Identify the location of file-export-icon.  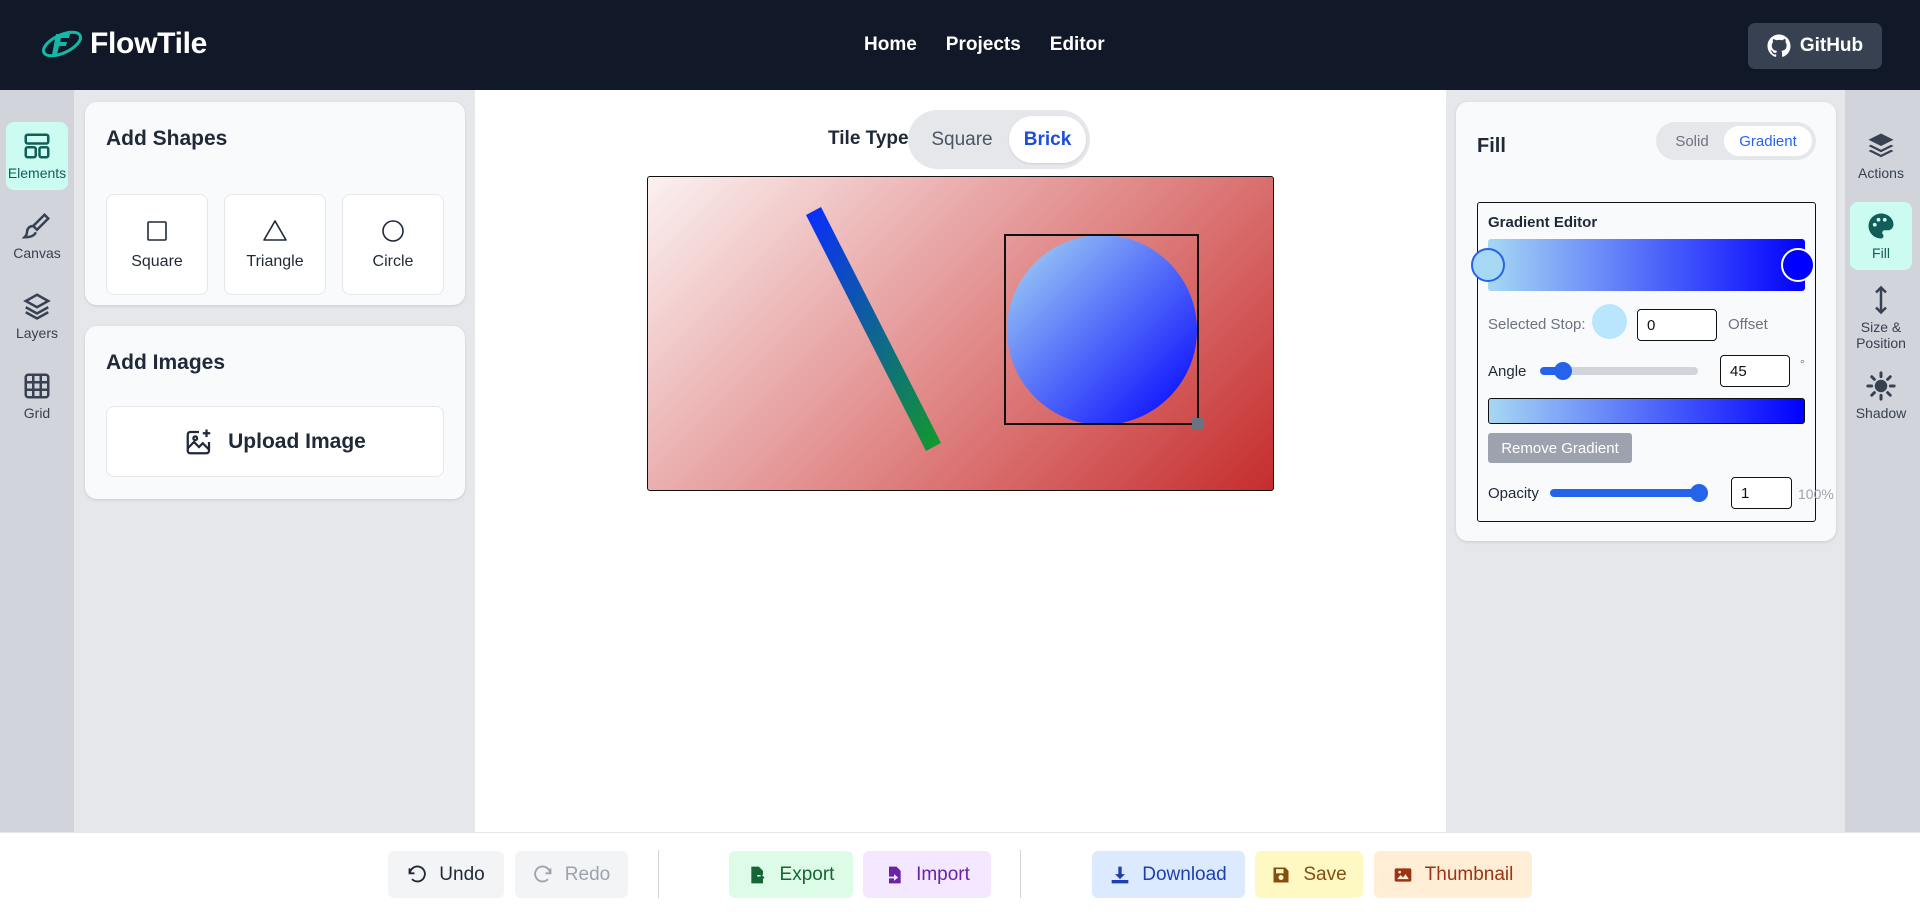
(757, 874).